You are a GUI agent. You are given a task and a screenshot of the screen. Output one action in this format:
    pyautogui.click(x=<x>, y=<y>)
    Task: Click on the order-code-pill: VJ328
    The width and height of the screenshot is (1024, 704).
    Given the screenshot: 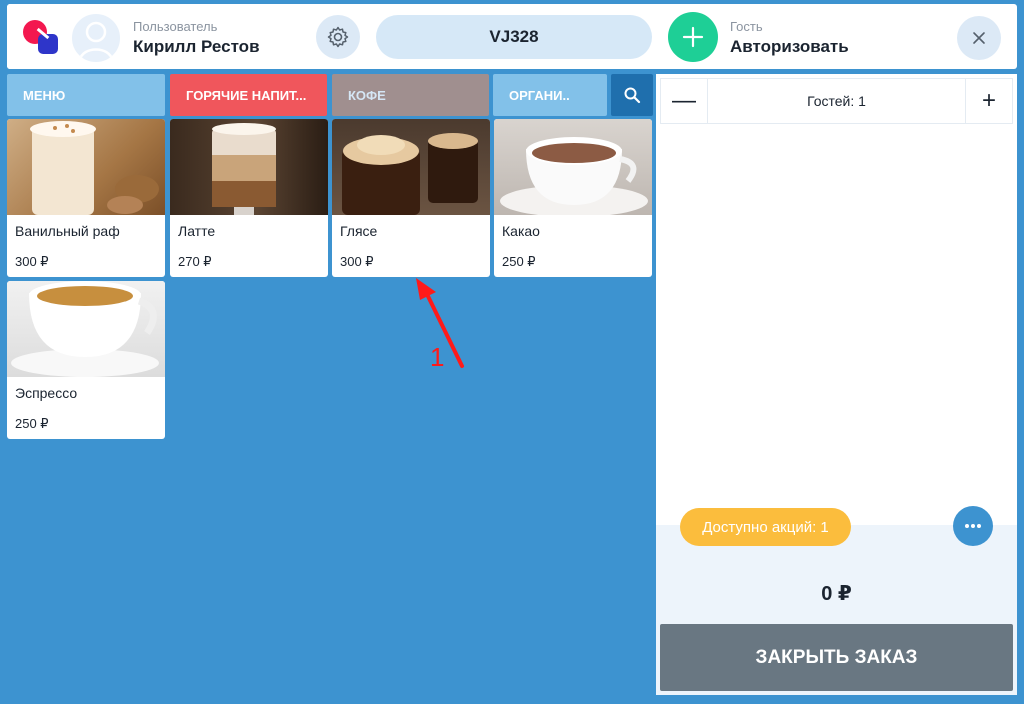 What is the action you would take?
    pyautogui.click(x=514, y=37)
    